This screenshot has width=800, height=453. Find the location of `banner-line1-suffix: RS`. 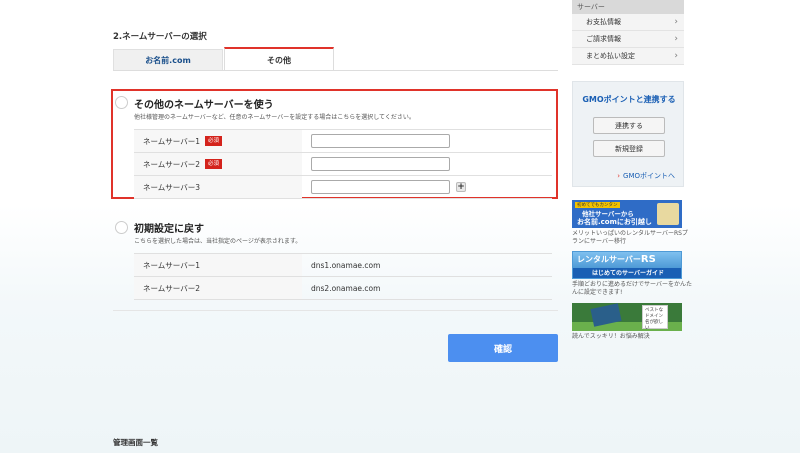

banner-line1-suffix: RS is located at coordinates (648, 259).